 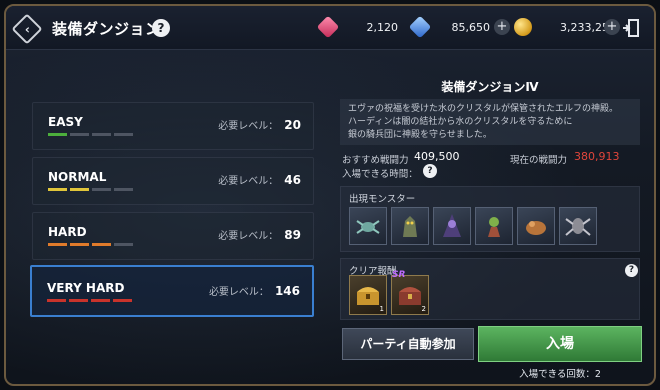 I want to click on page-title: 装備ダンジョン, so click(x=106, y=29).